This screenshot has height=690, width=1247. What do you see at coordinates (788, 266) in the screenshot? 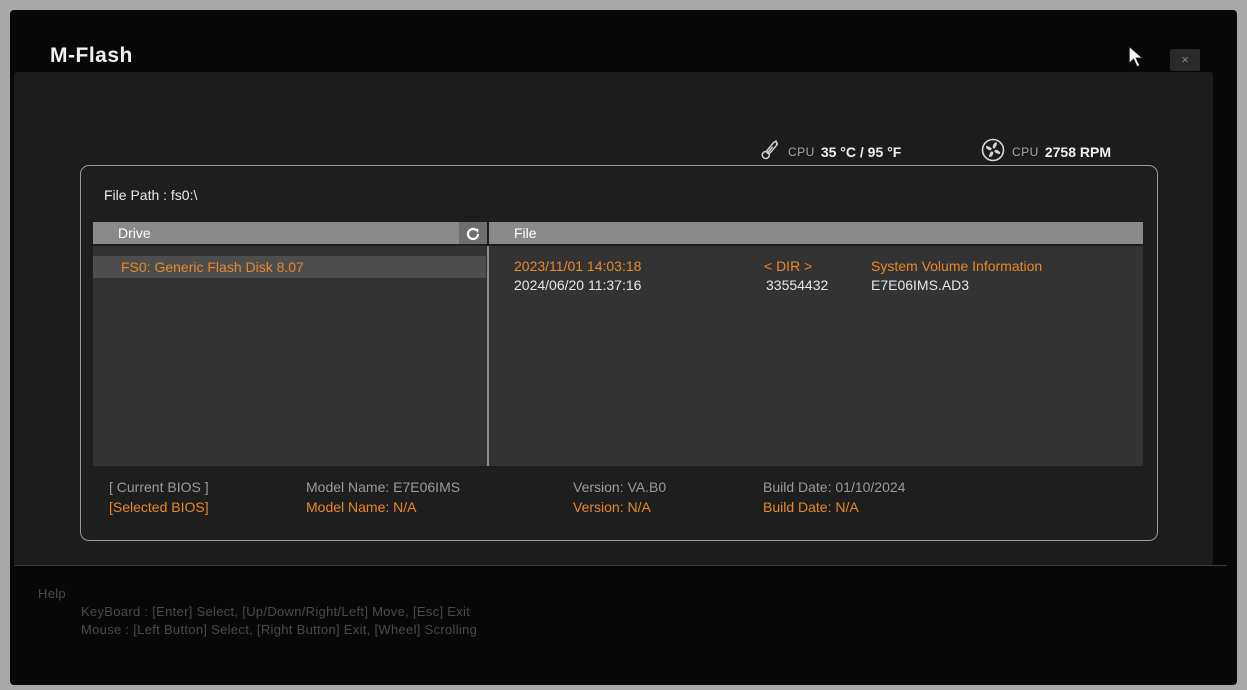
I see `file-size: < DIR >` at bounding box center [788, 266].